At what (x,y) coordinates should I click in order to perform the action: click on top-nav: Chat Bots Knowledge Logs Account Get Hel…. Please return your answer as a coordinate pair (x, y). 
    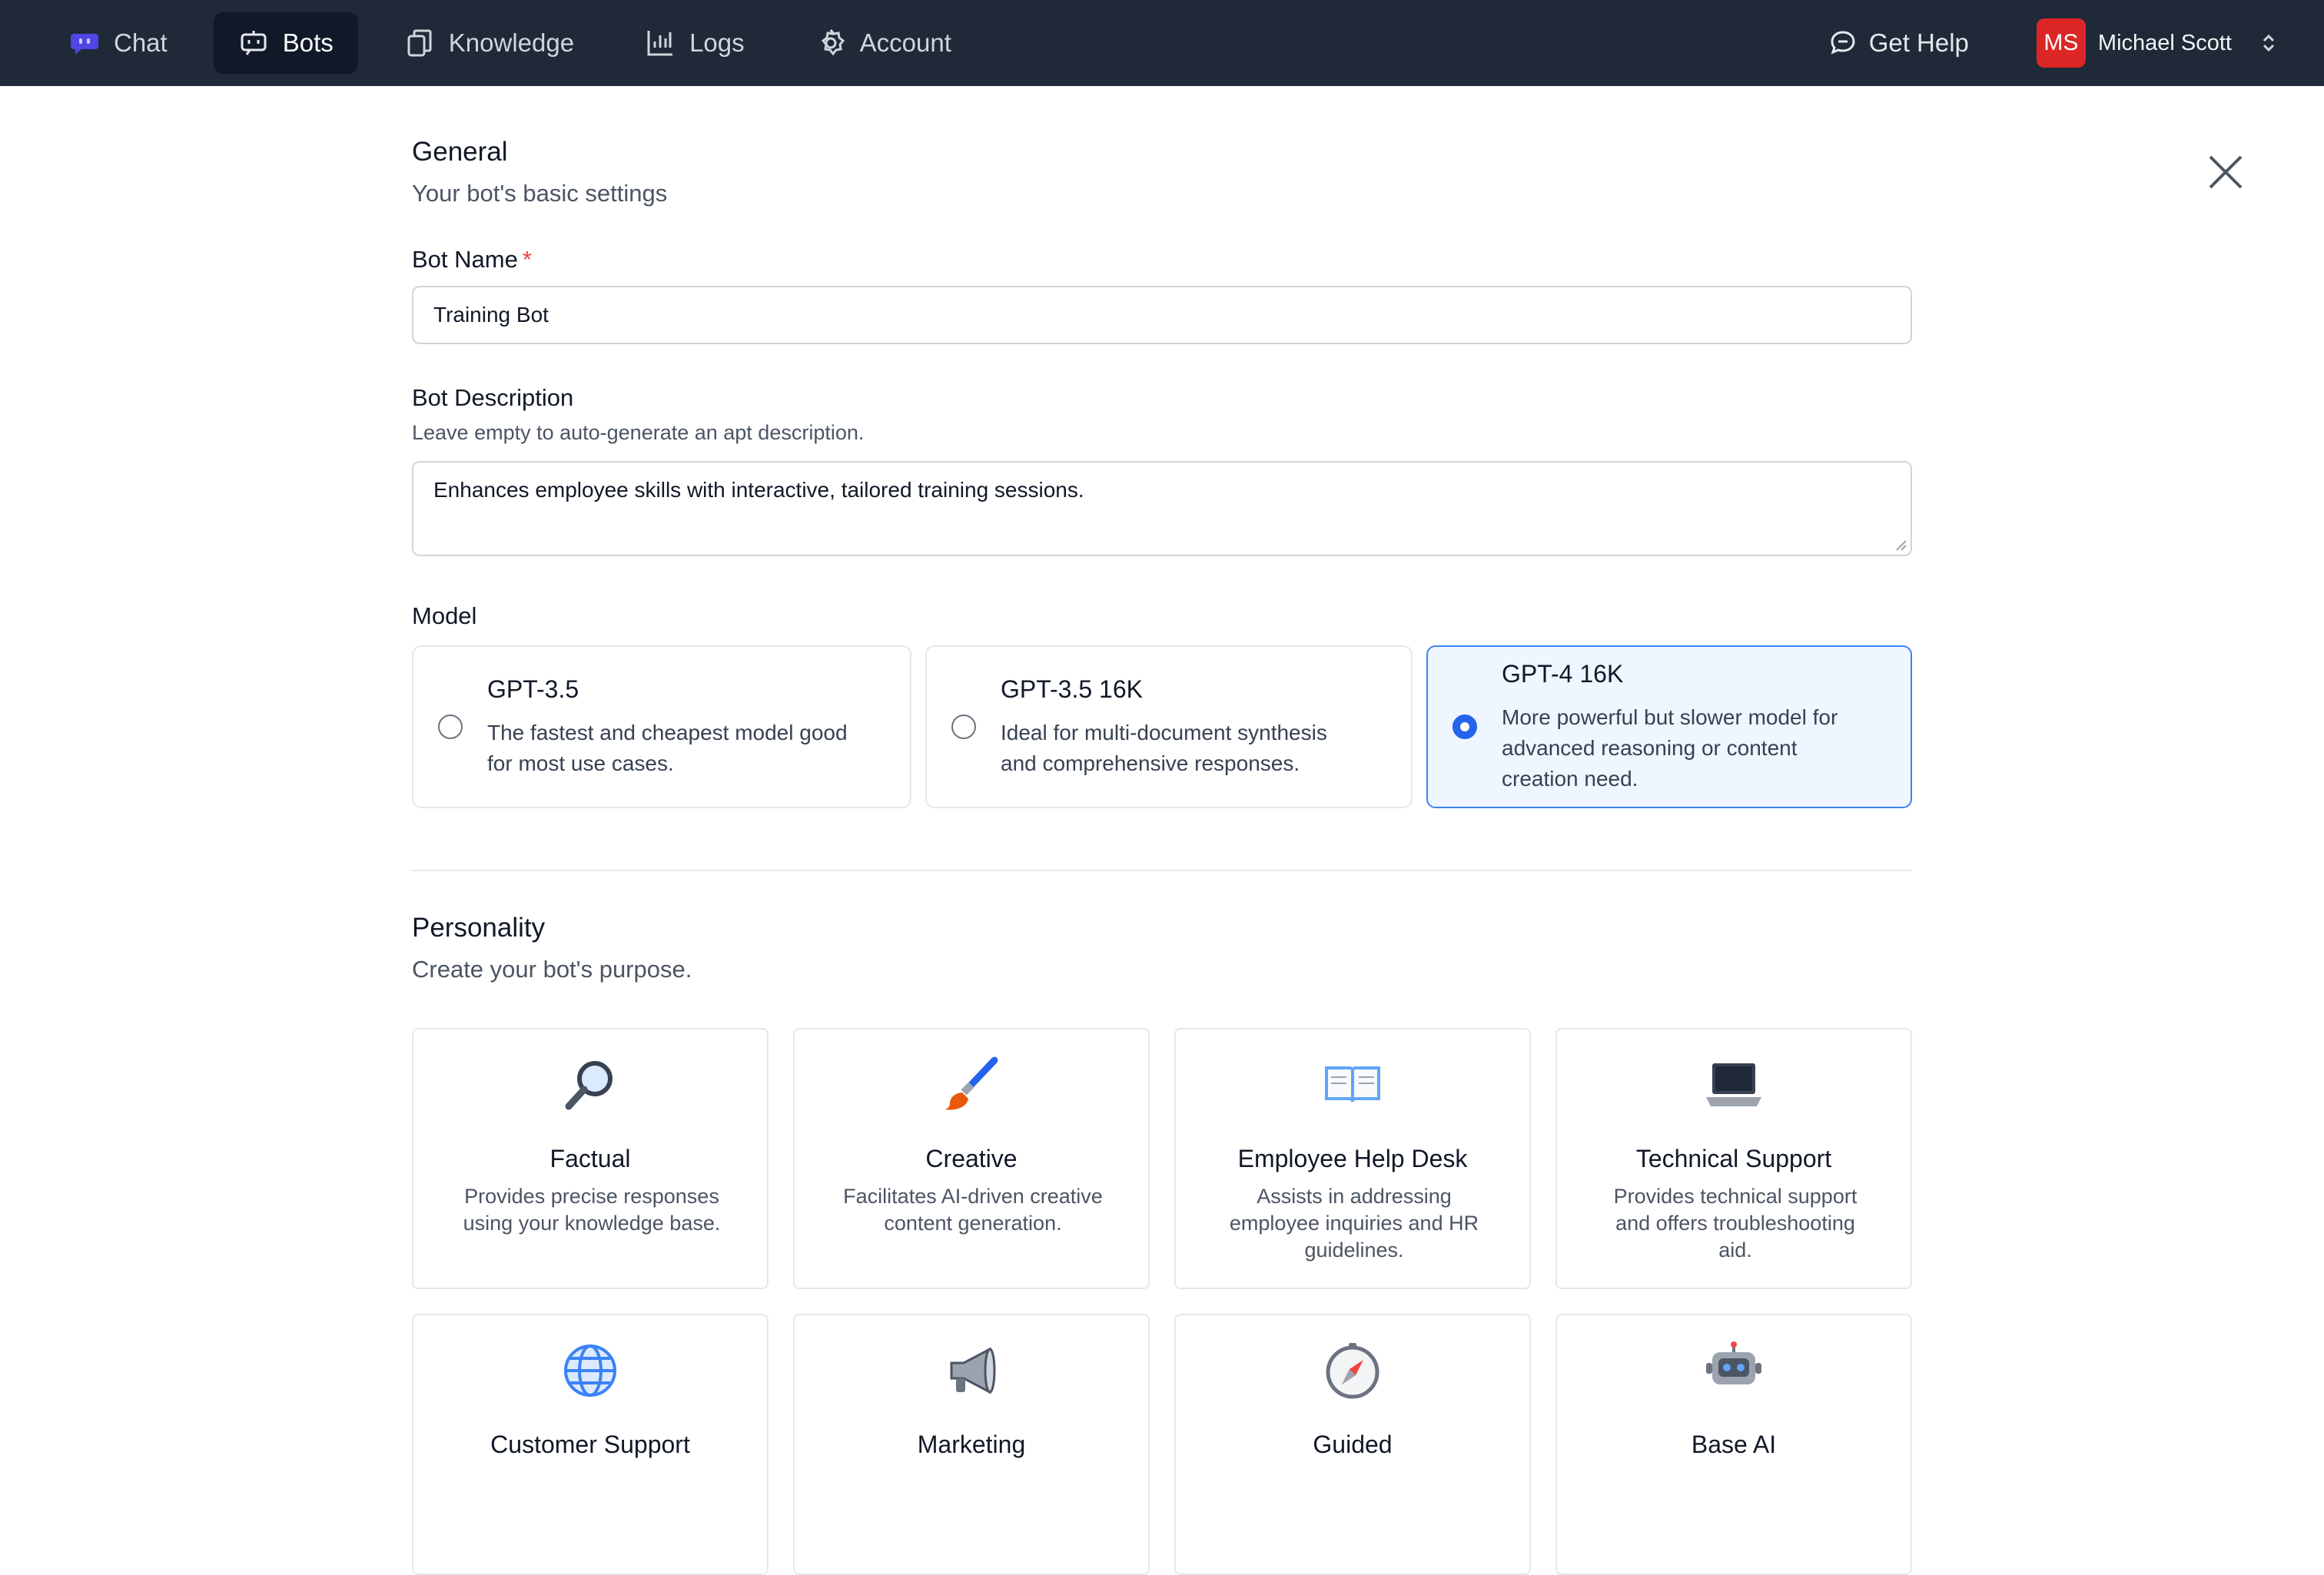
    Looking at the image, I should click on (1162, 43).